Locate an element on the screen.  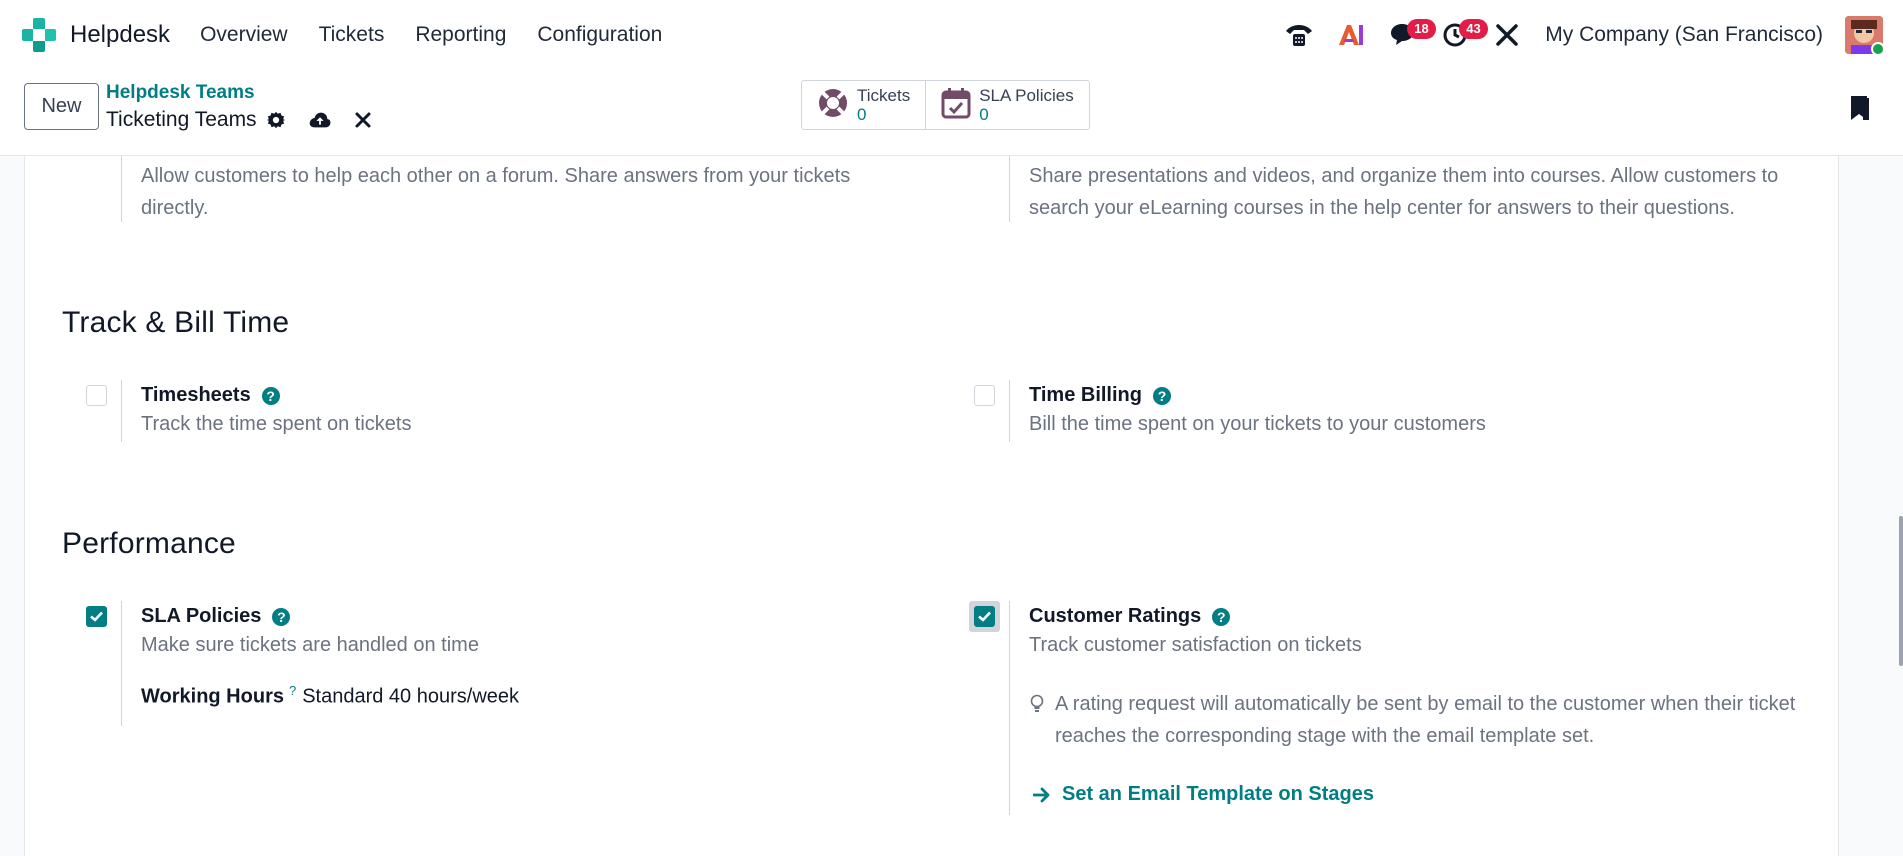
section-title-performance: Performance is located at coordinates (149, 543).